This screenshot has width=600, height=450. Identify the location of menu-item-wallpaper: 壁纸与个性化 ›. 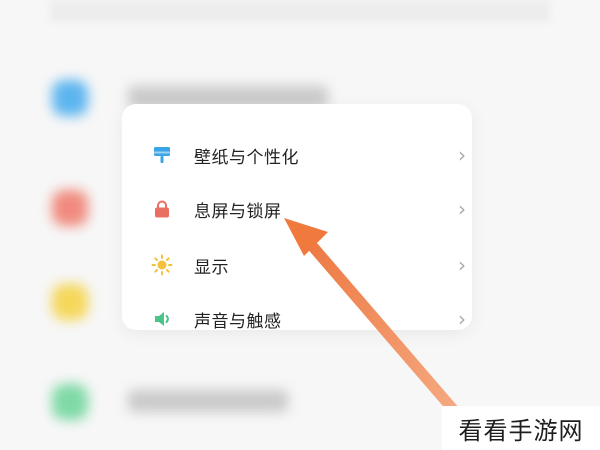
(297, 155).